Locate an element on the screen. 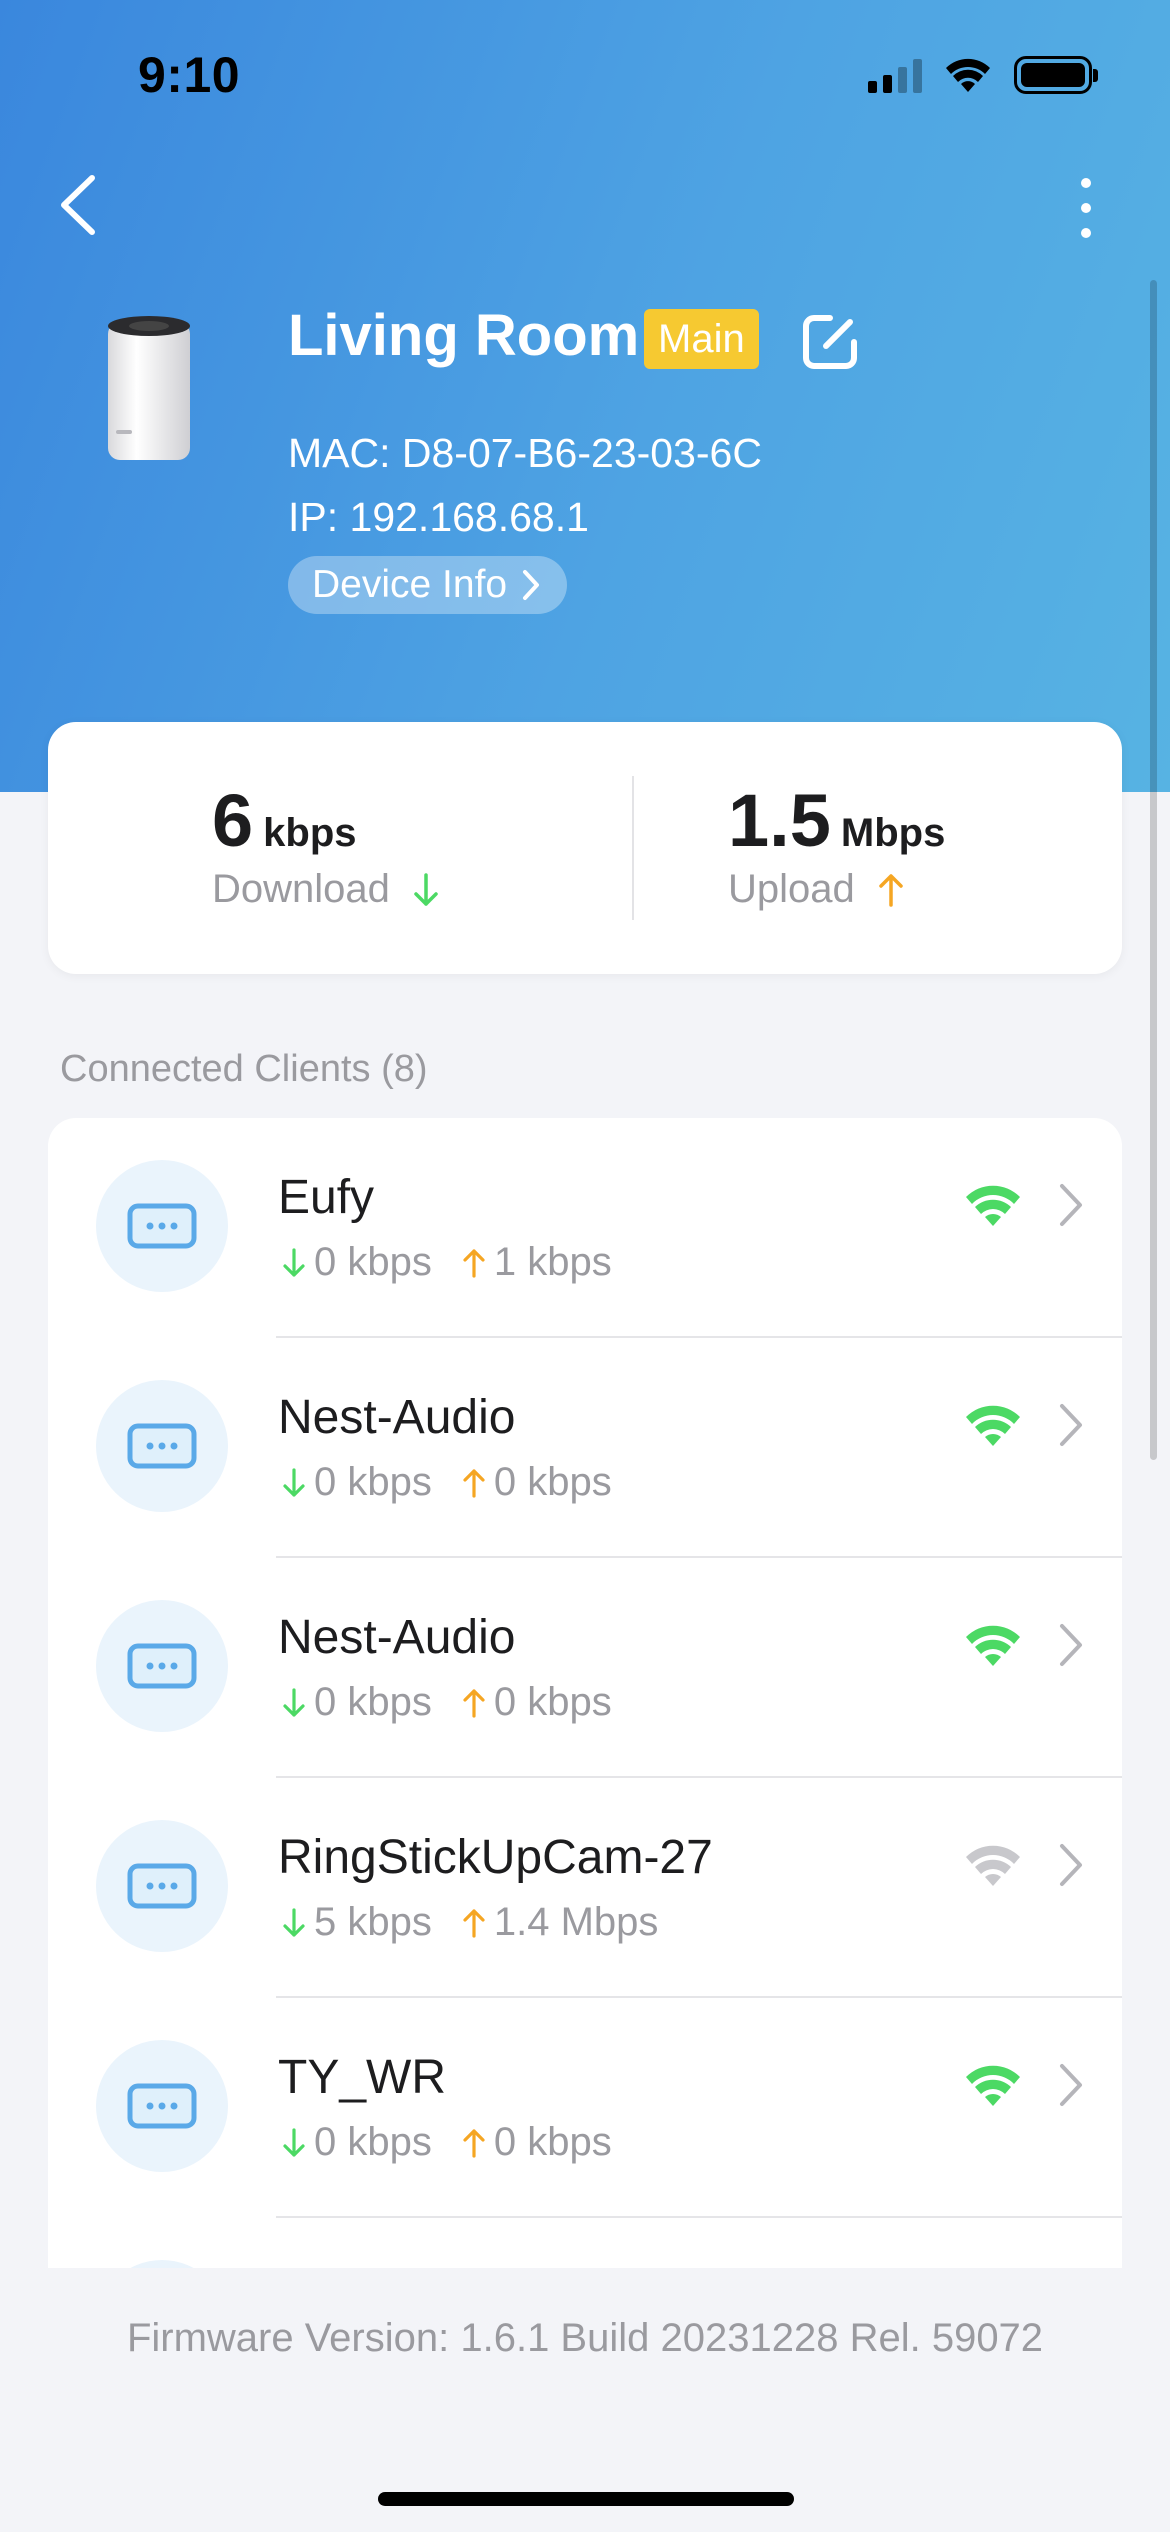 The height and width of the screenshot is (2532, 1170). home-indicator is located at coordinates (586, 2499).